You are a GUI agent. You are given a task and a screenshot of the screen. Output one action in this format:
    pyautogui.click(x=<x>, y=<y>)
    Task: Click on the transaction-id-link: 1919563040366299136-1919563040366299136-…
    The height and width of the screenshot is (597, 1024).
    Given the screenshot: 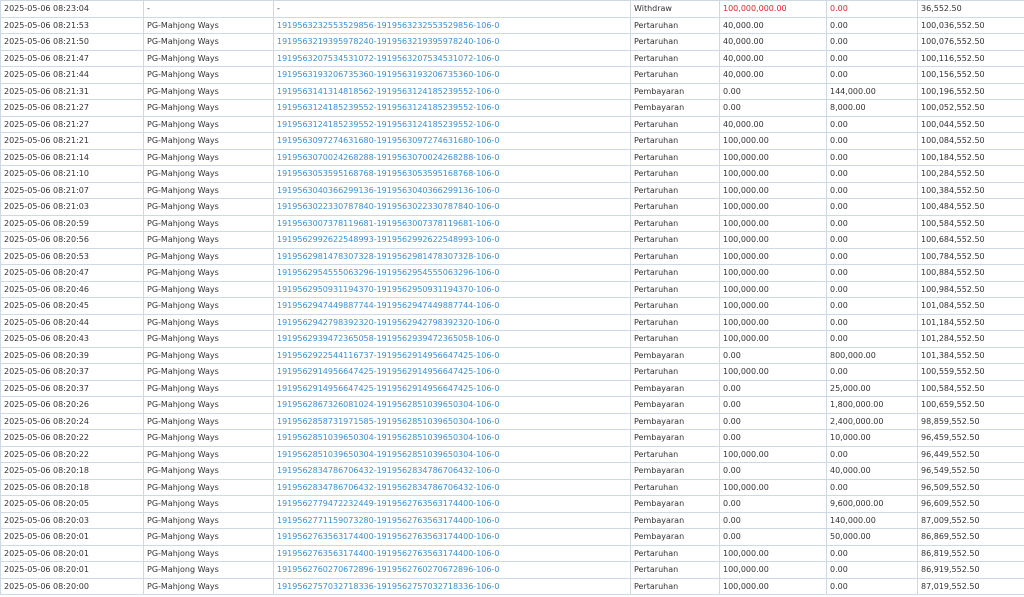 What is the action you would take?
    pyautogui.click(x=452, y=190)
    